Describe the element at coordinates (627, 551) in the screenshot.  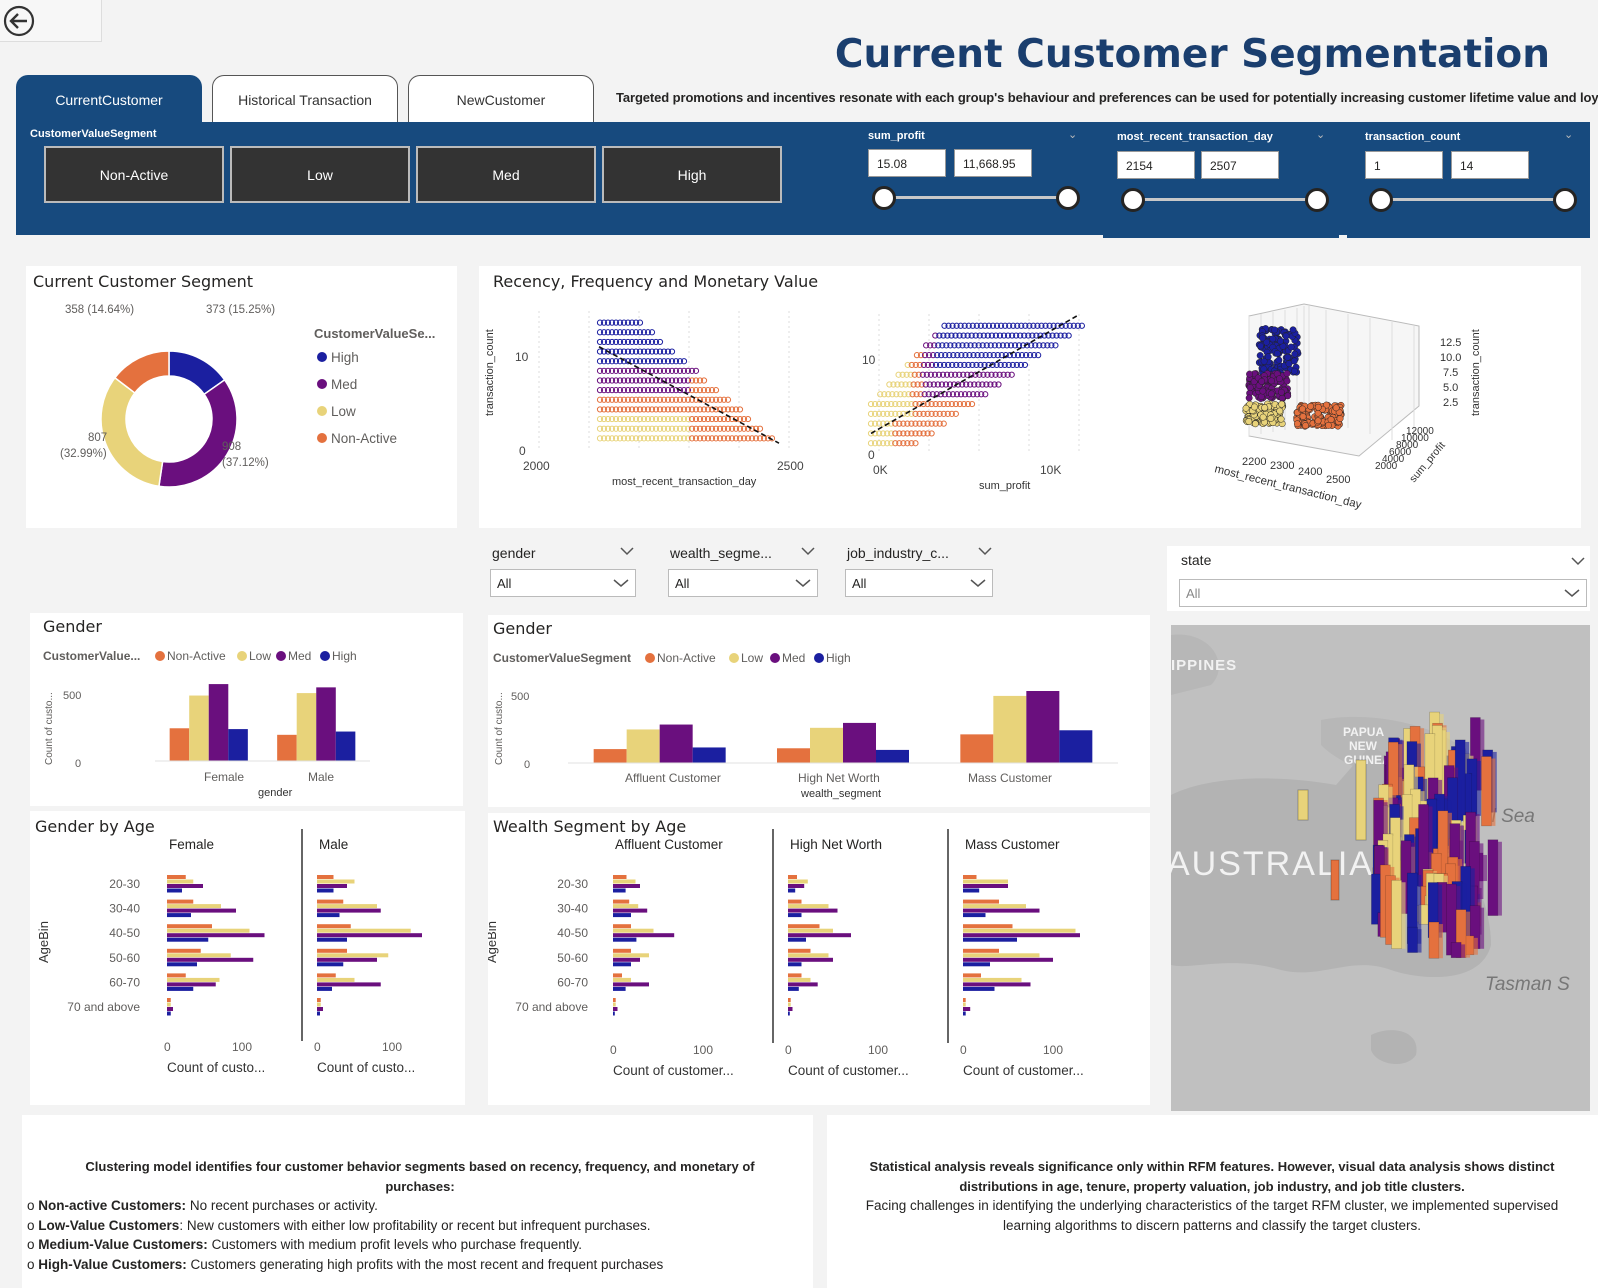
I see `chevron-down-icon` at that location.